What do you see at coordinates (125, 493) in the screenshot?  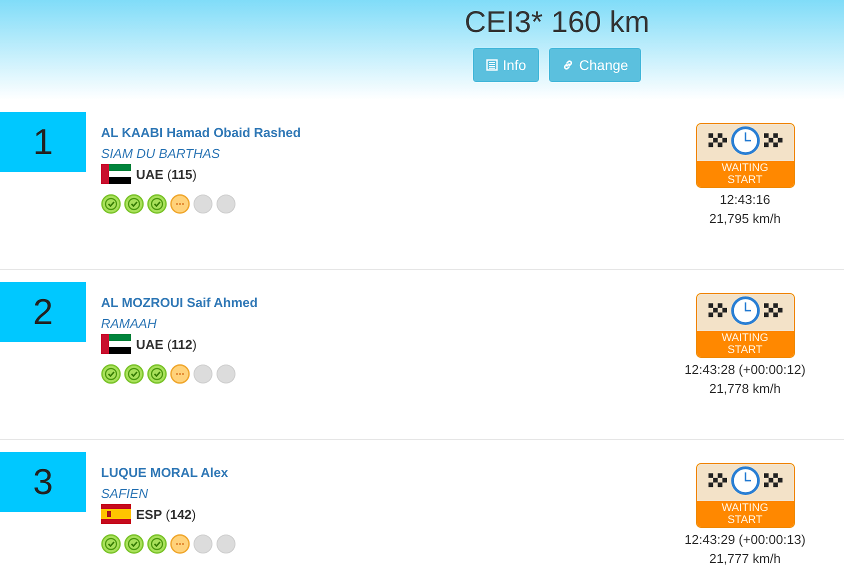 I see `horse-name: SAFIEN` at bounding box center [125, 493].